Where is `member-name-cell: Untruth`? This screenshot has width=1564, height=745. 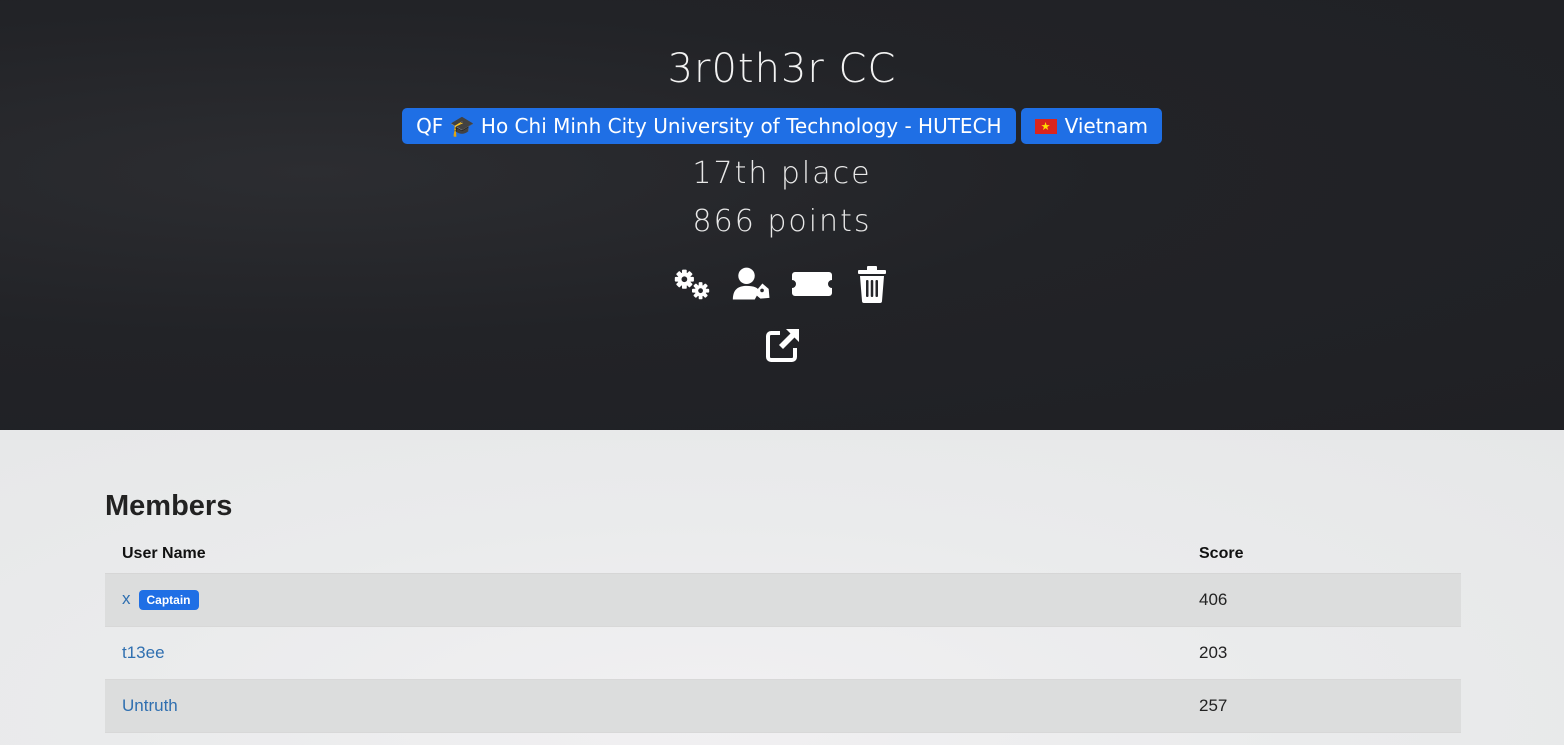
member-name-cell: Untruth is located at coordinates (652, 706).